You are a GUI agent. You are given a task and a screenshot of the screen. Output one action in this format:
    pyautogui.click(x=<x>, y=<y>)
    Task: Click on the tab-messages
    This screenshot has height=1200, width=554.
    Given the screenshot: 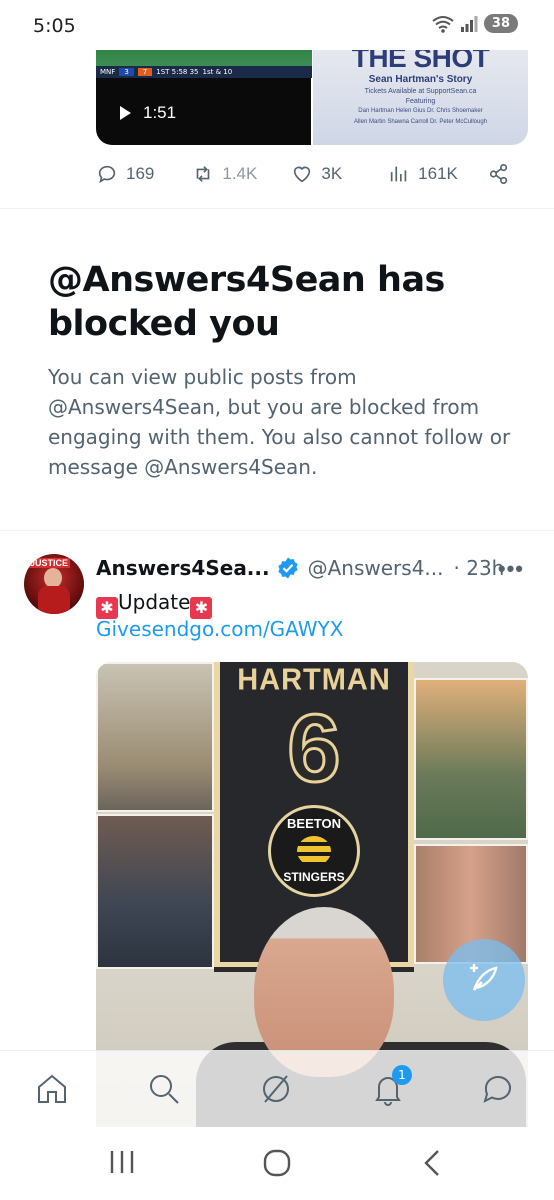 What is the action you would take?
    pyautogui.click(x=498, y=1089)
    